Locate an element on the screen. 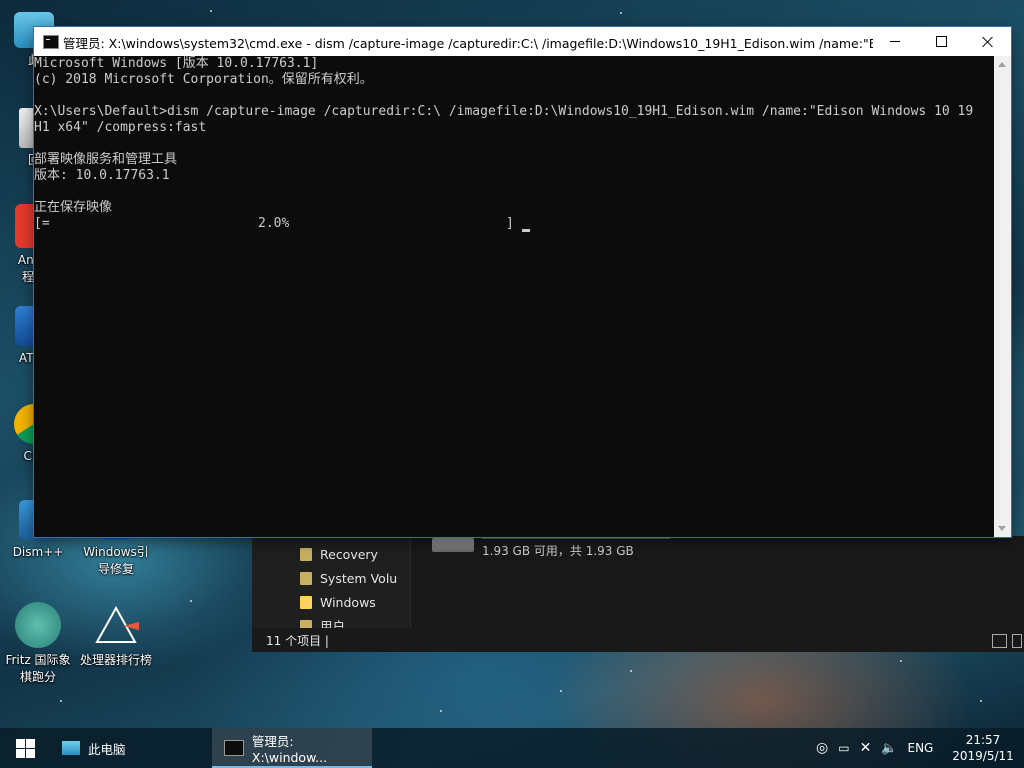 The width and height of the screenshot is (1024, 768). desktop-icon-label: Fritz 国际象 is located at coordinates (38, 660).